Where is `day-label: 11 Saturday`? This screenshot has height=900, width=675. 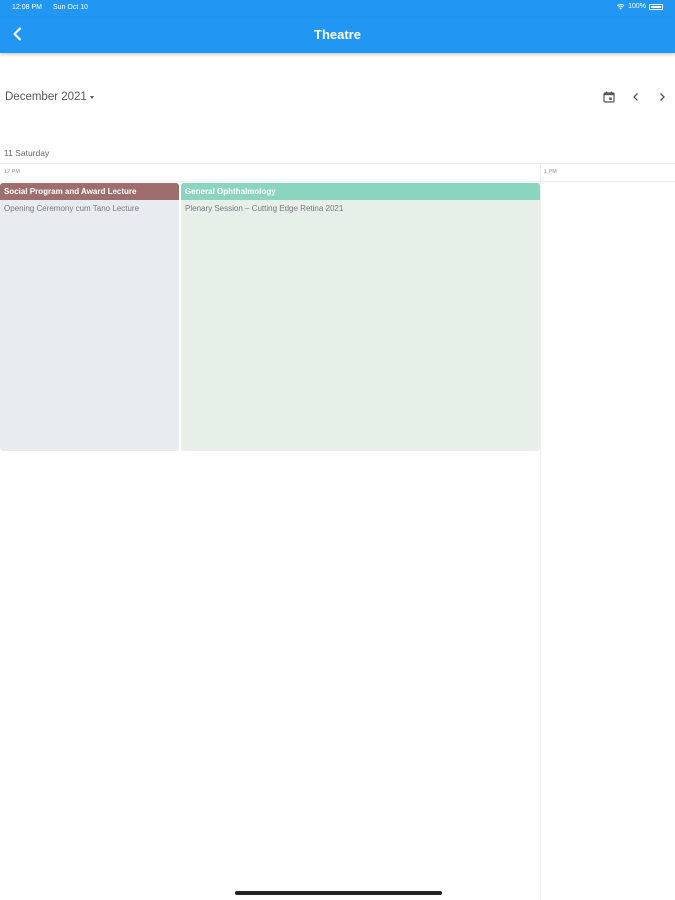 day-label: 11 Saturday is located at coordinates (27, 153).